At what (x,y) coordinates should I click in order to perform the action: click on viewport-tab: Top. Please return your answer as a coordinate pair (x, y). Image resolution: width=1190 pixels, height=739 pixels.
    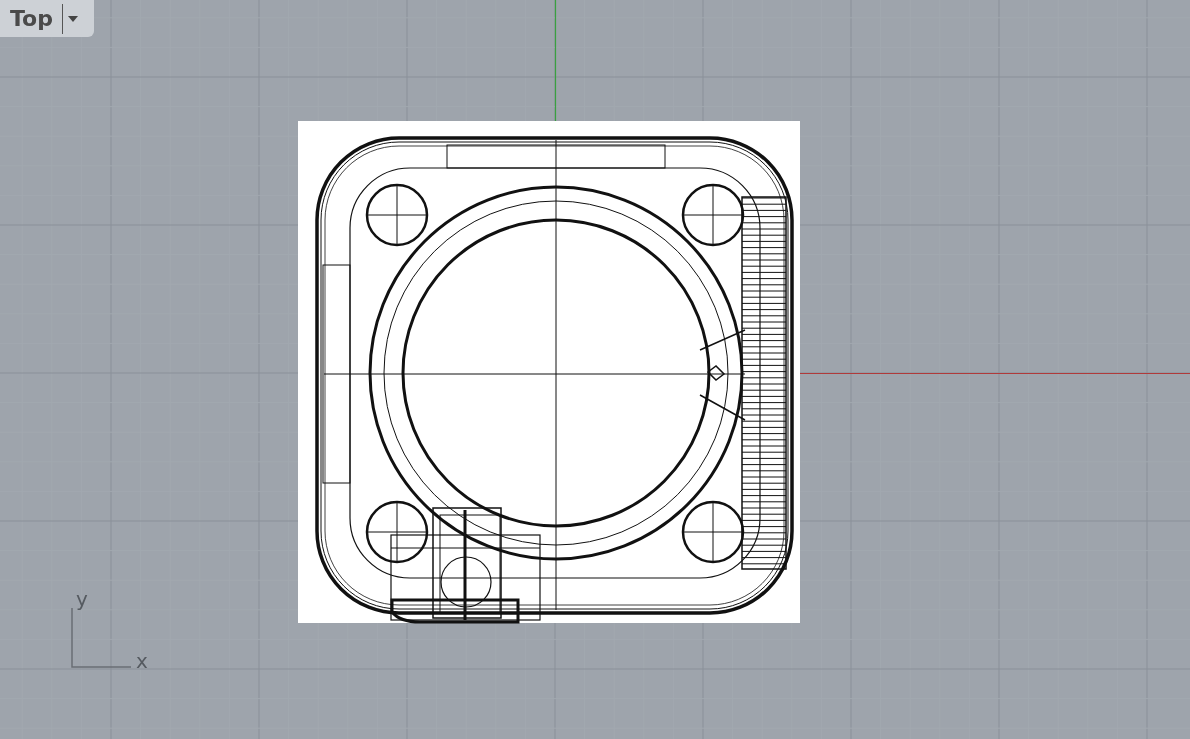
    Looking at the image, I should click on (47, 18).